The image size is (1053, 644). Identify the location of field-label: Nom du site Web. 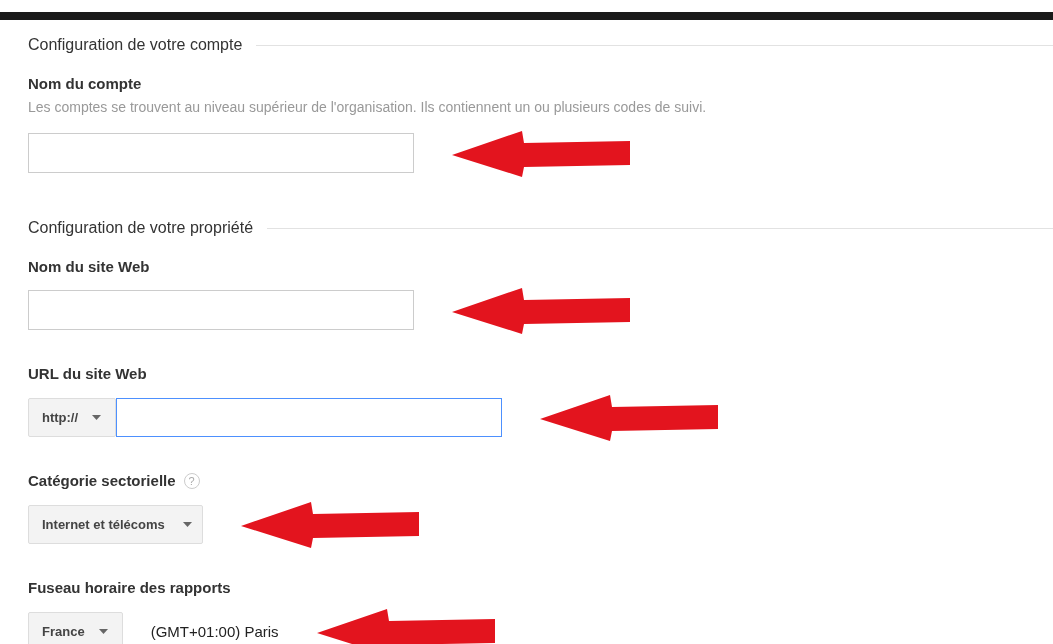
(89, 267).